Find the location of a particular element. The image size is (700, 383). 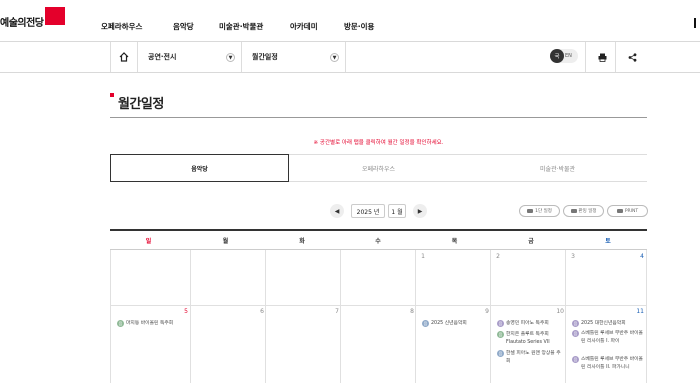

global-header: 예술의전당 오페라하우스 음악당 미술관·박물관 아카데미 방문·이용 is located at coordinates (350, 21).